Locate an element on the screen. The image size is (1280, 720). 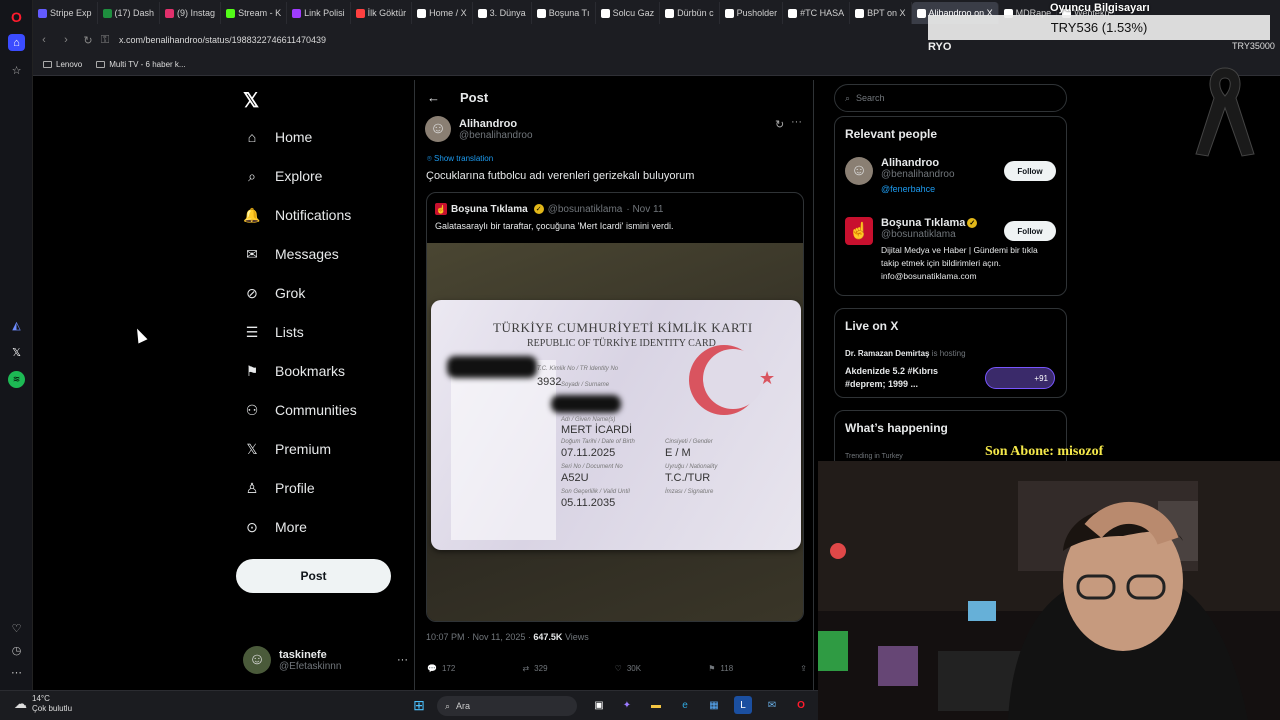
post-time: 10:07 PM · Nov 11, 2025 · is located at coordinates (478, 637).